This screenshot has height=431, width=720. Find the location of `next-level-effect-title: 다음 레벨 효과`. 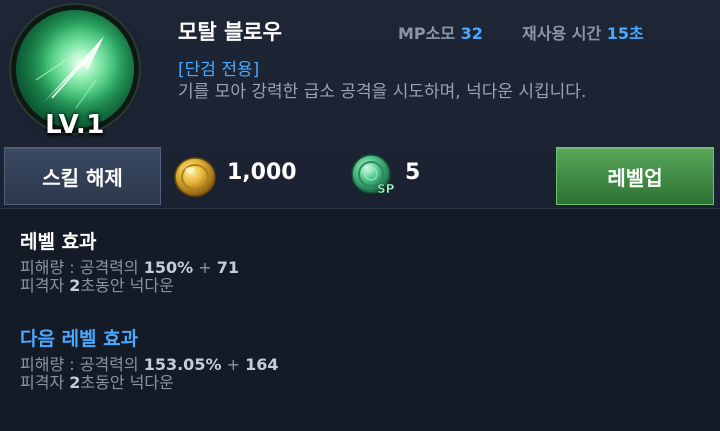

next-level-effect-title: 다음 레벨 효과 is located at coordinates (79, 339).